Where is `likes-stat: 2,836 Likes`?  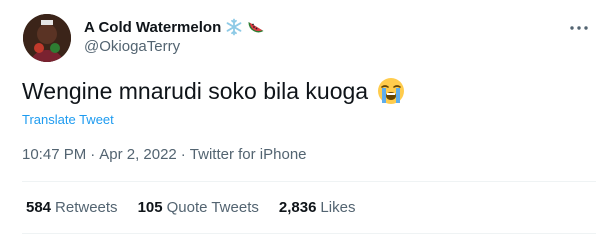
likes-stat: 2,836 Likes is located at coordinates (317, 207).